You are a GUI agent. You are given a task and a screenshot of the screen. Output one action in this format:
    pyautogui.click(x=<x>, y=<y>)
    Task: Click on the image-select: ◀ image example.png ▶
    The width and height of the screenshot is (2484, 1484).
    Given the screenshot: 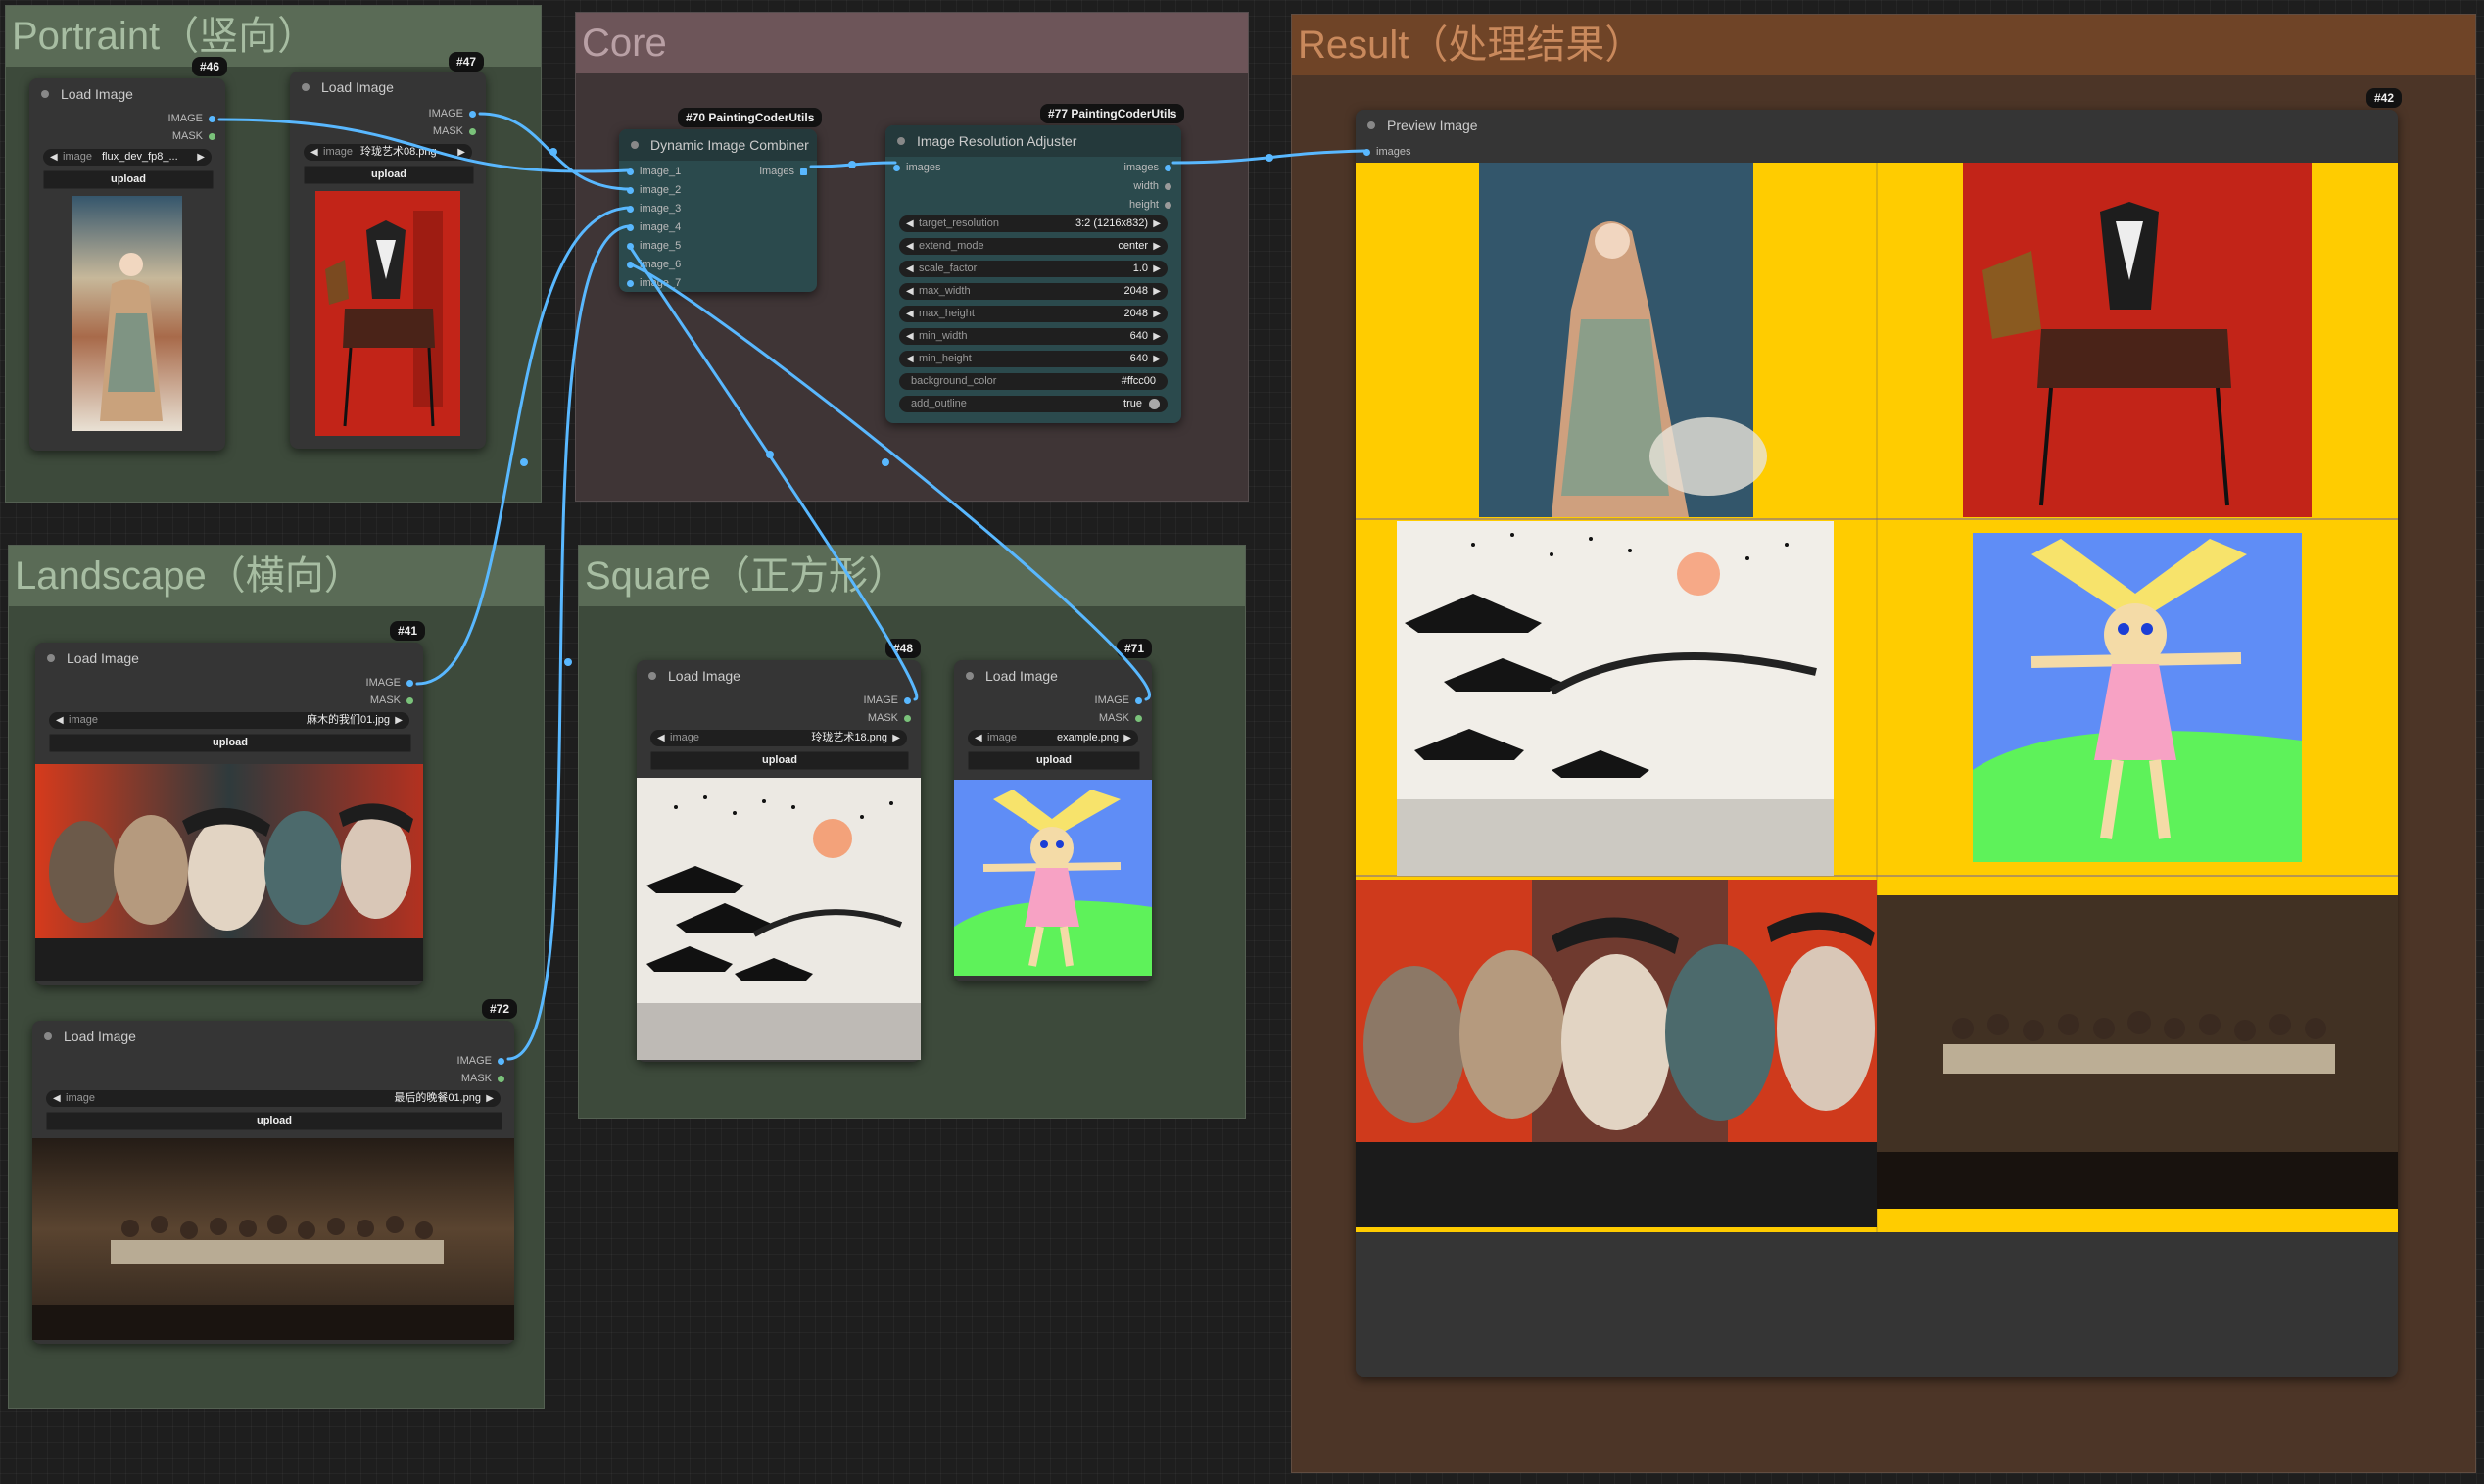 What is the action you would take?
    pyautogui.click(x=1053, y=738)
    